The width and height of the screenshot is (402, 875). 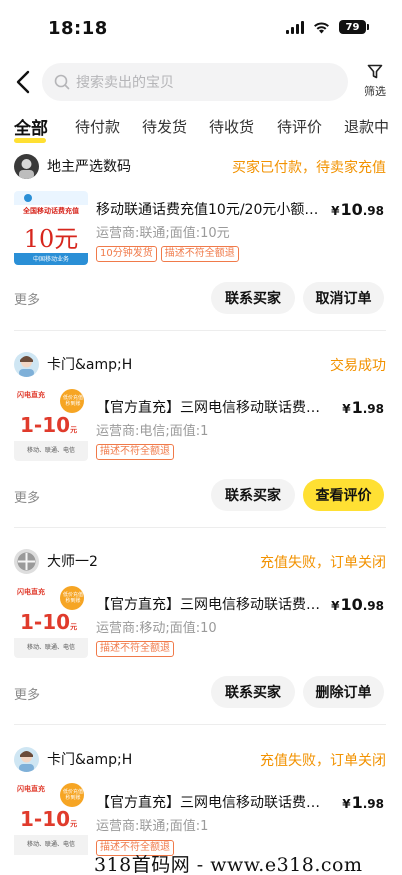 I want to click on shop-row: 卡门&amp;H 充值失败，订单关闭, so click(x=200, y=759).